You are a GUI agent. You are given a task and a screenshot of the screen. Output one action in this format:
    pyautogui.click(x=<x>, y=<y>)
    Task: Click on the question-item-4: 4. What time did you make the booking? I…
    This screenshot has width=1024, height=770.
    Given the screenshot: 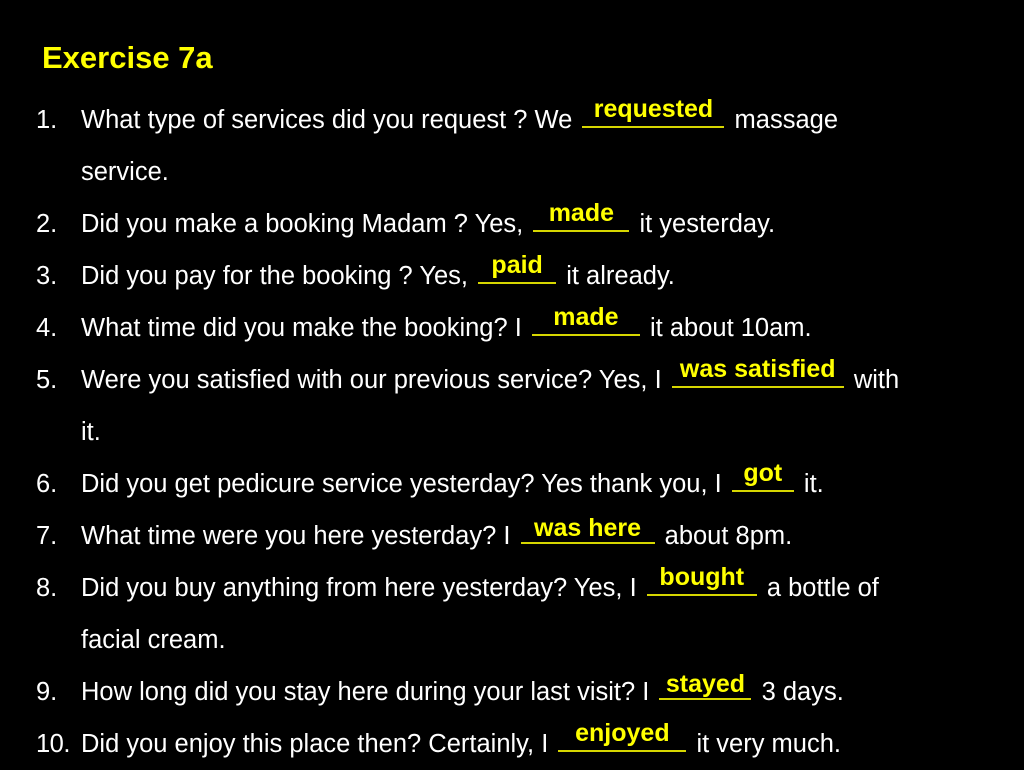 What is the action you would take?
    pyautogui.click(x=516, y=328)
    